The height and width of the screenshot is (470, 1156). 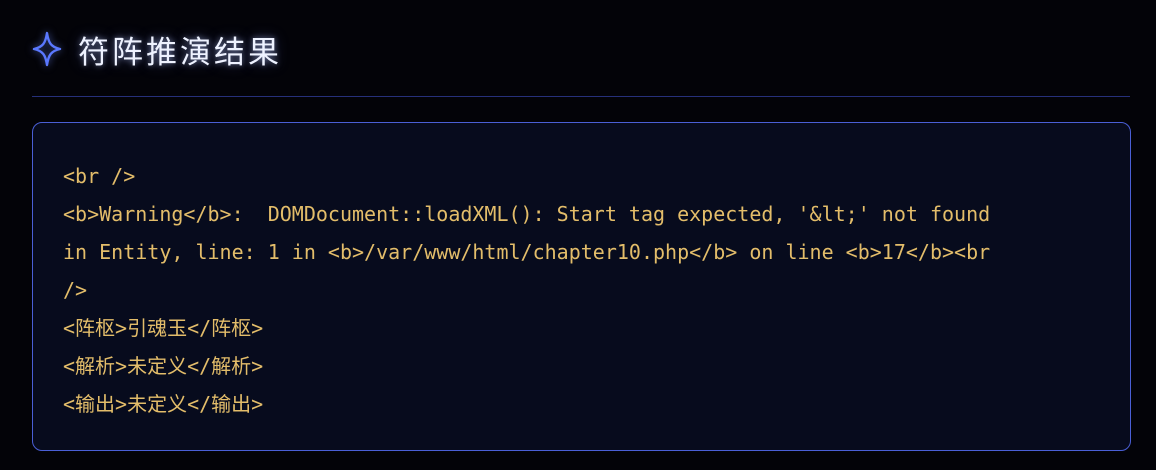 I want to click on diamond-sparkle-icon, so click(x=47, y=49).